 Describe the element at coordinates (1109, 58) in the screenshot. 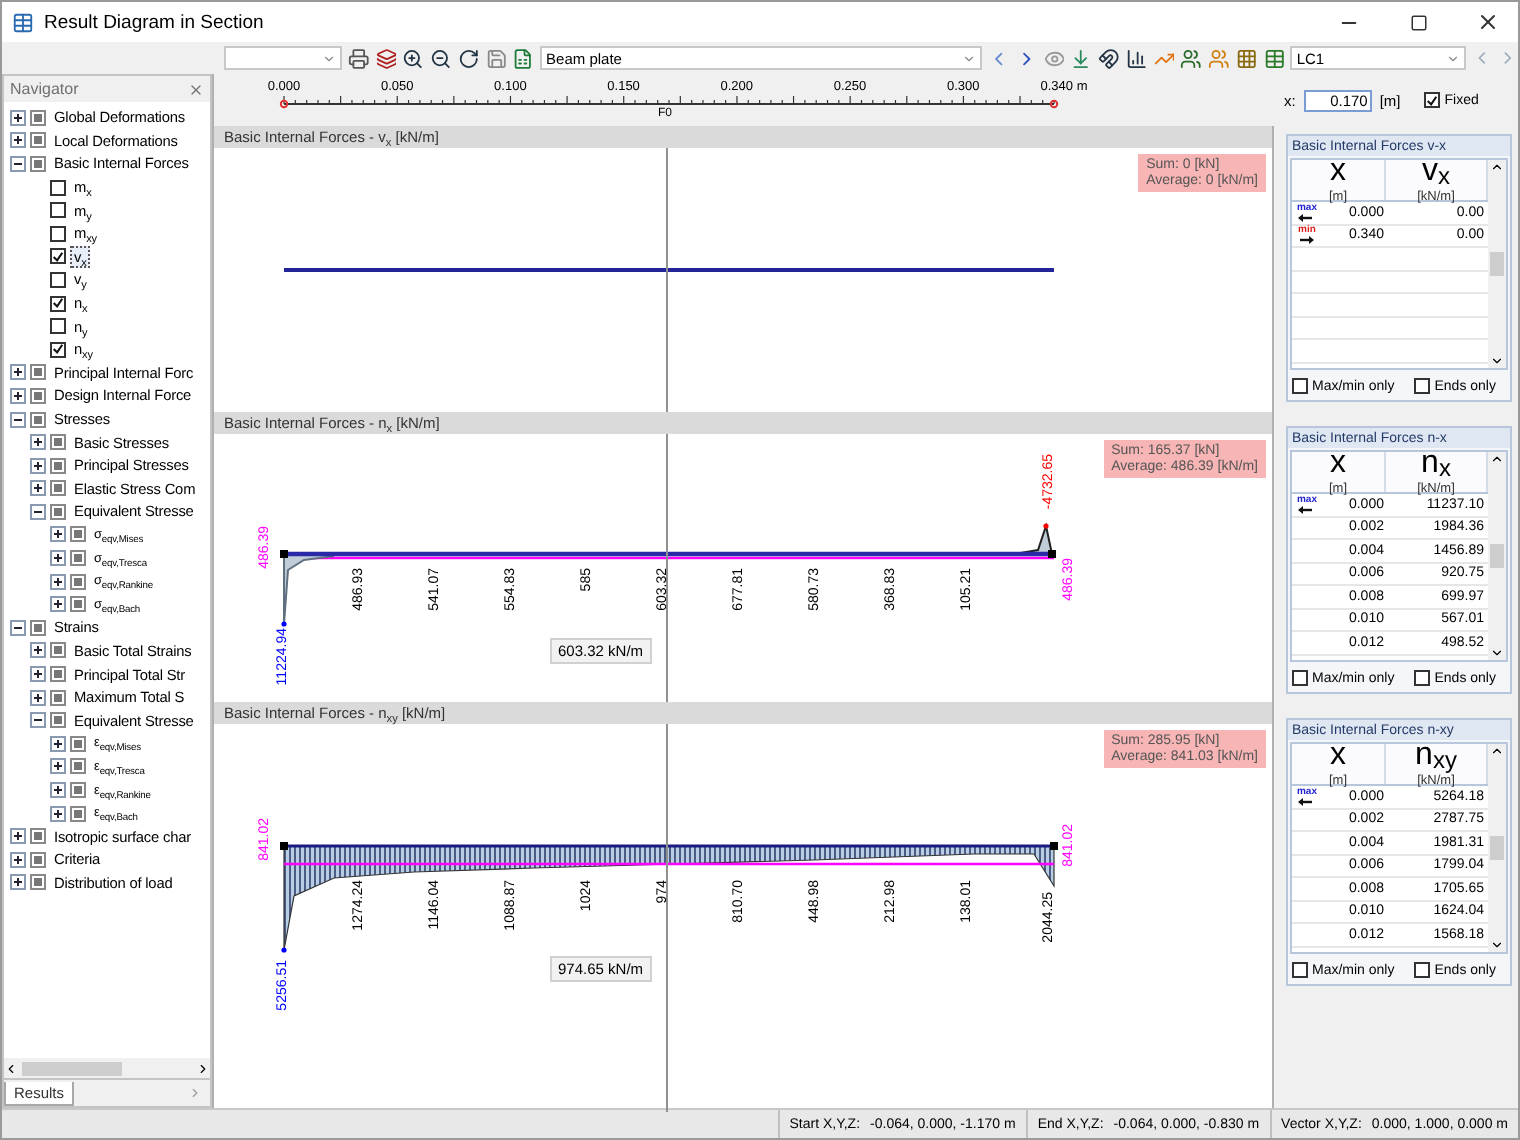

I see `magnet-icon` at that location.